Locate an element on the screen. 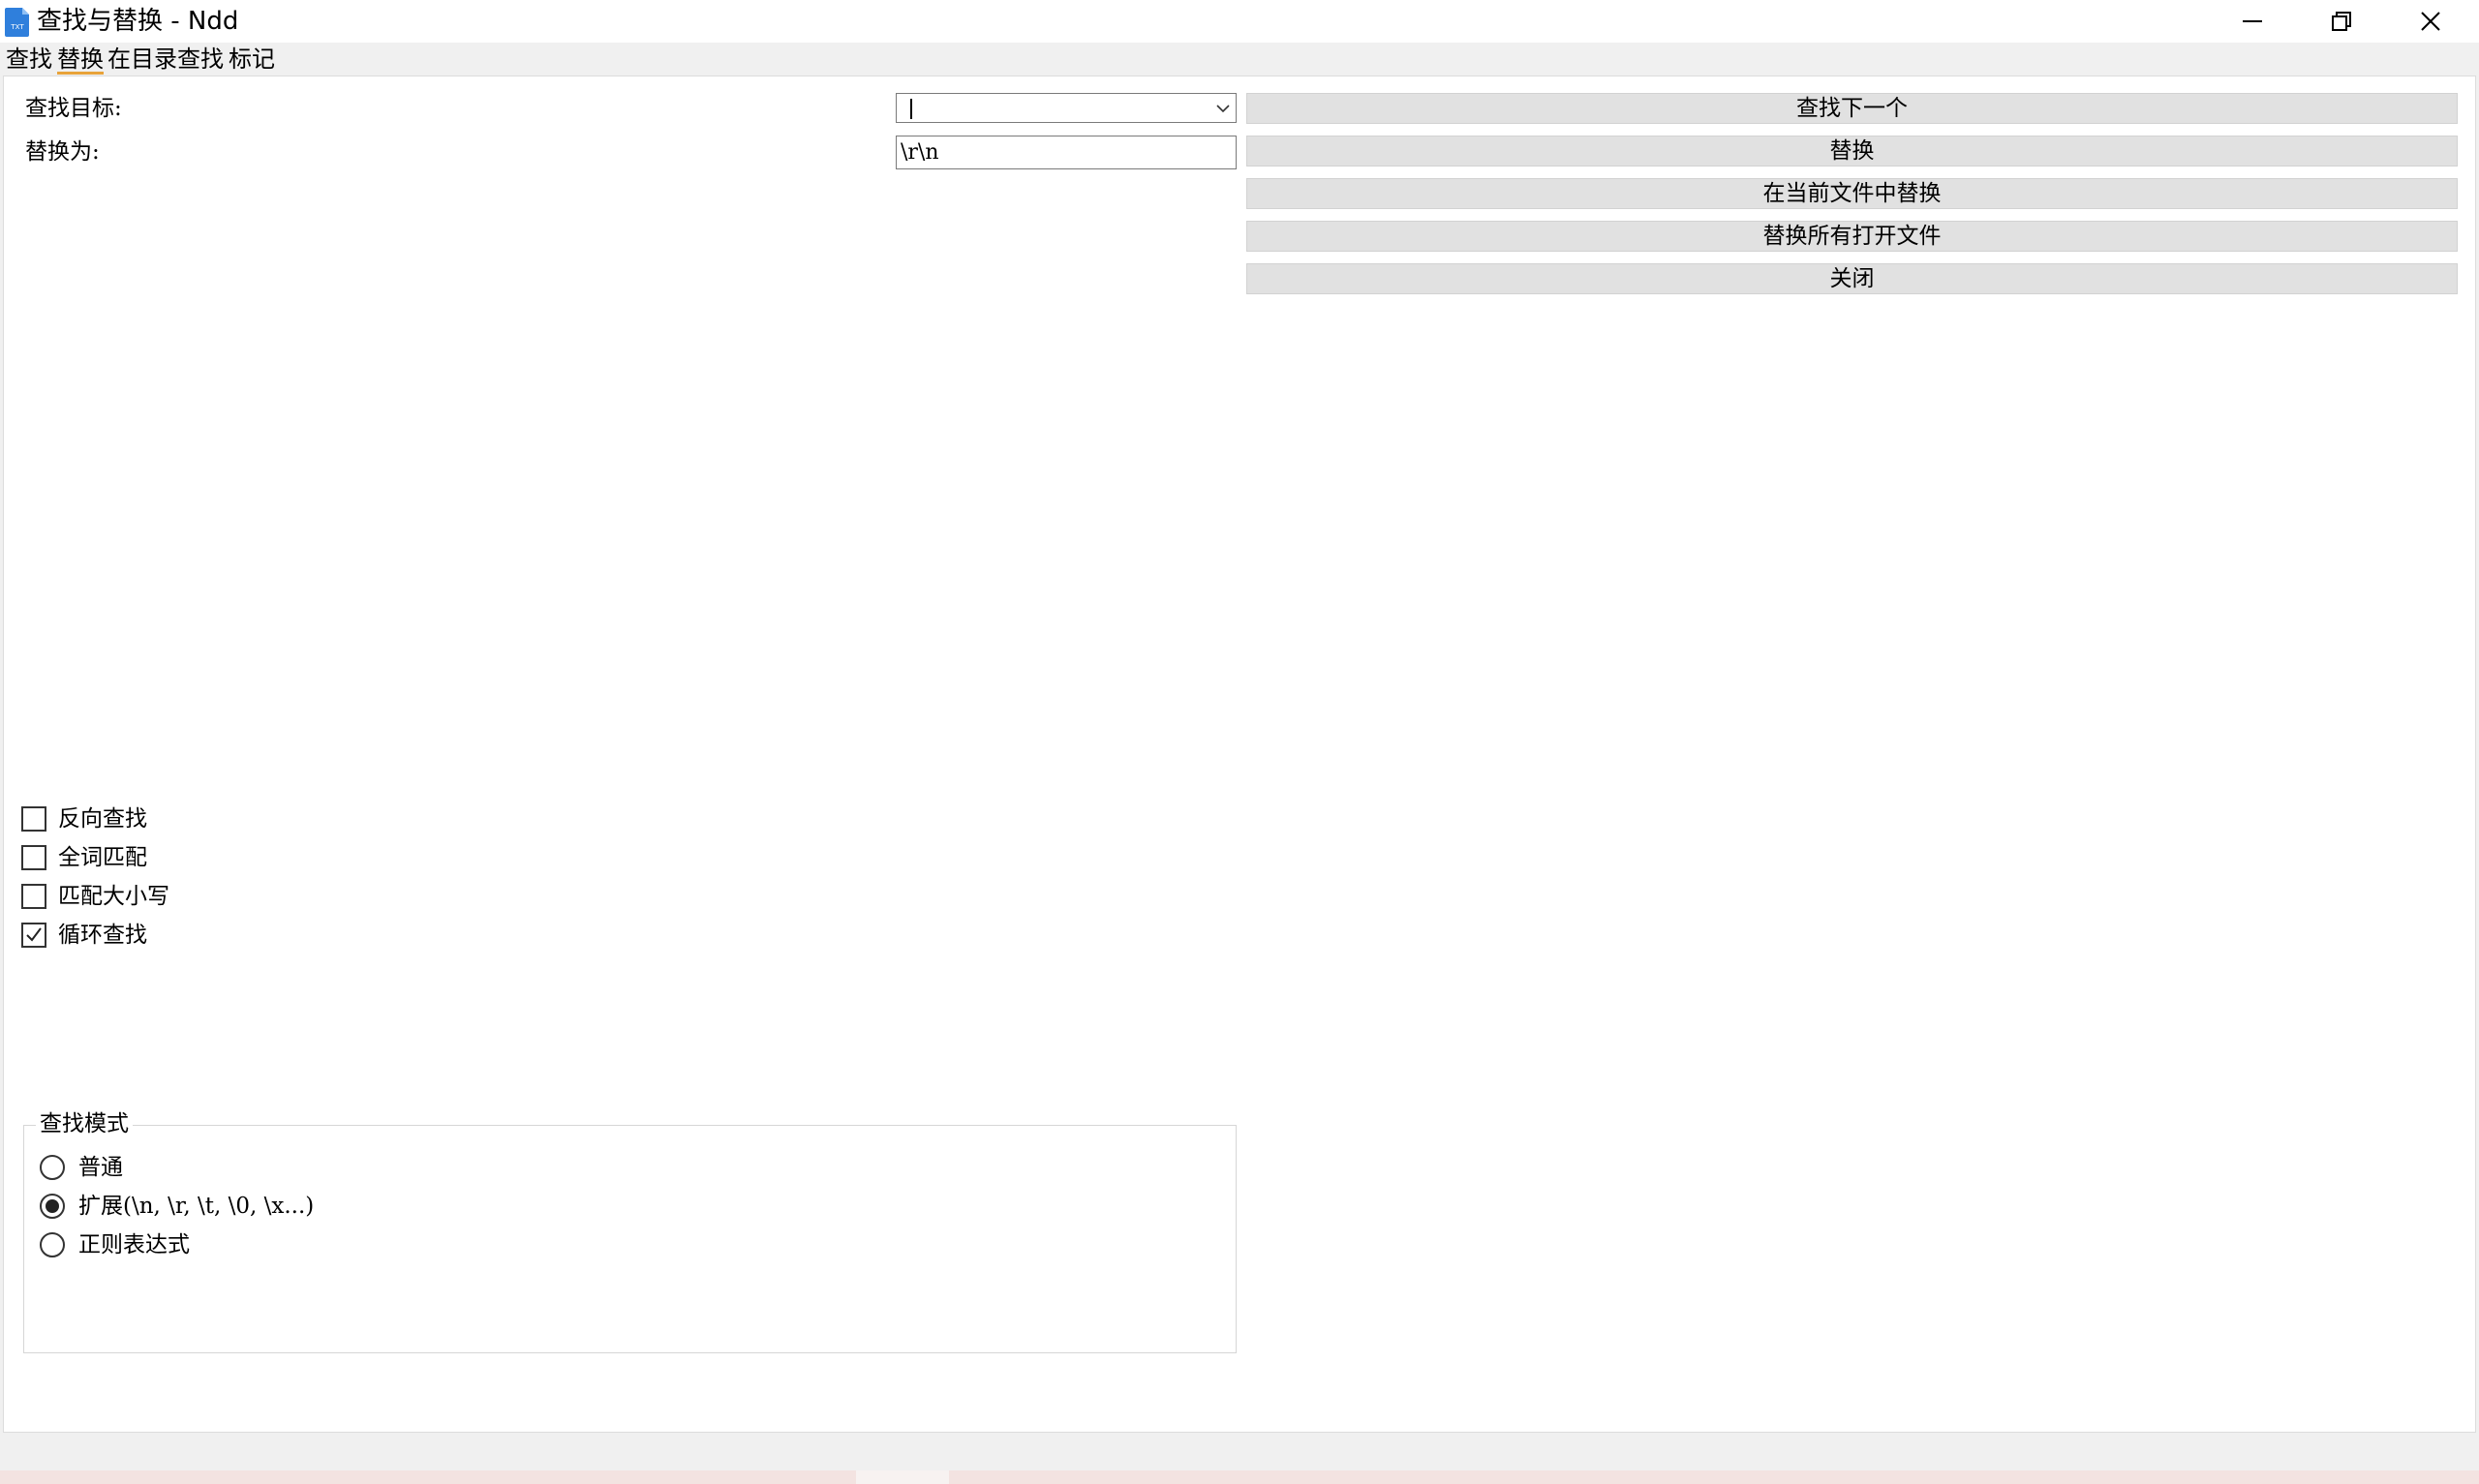 This screenshot has width=2479, height=1484. chevron-down-icon is located at coordinates (1223, 108).